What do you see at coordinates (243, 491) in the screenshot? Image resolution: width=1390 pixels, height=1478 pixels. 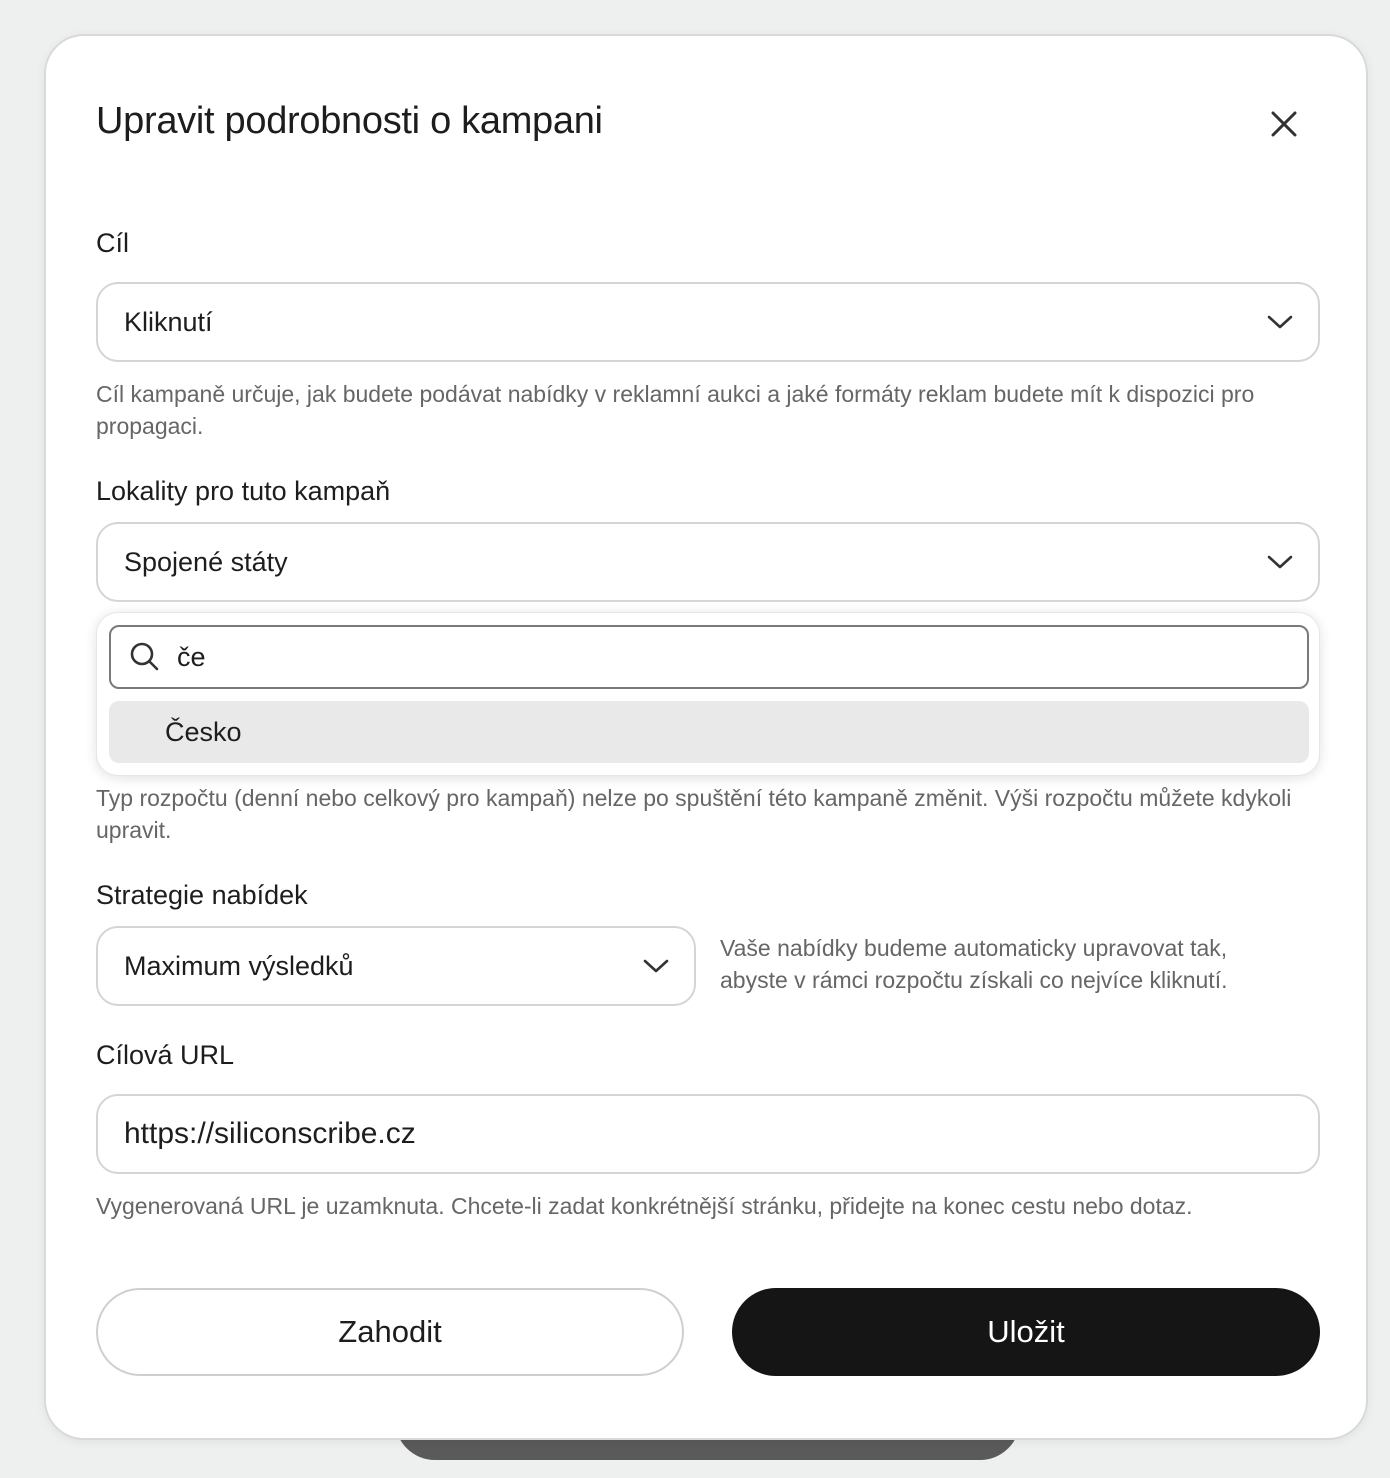 I see `locations-label: Lokality pro tuto kampaň` at bounding box center [243, 491].